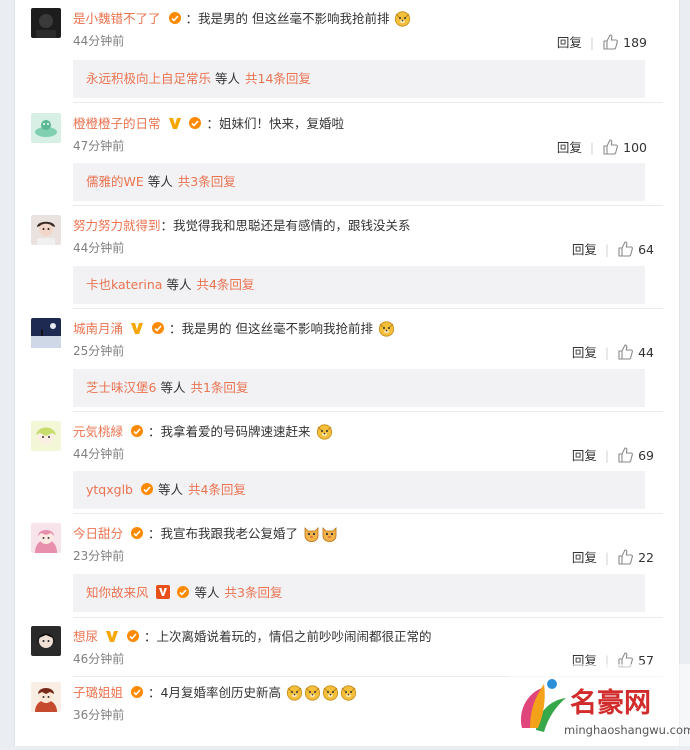 The height and width of the screenshot is (750, 690). I want to click on like-button: 44, so click(635, 352).